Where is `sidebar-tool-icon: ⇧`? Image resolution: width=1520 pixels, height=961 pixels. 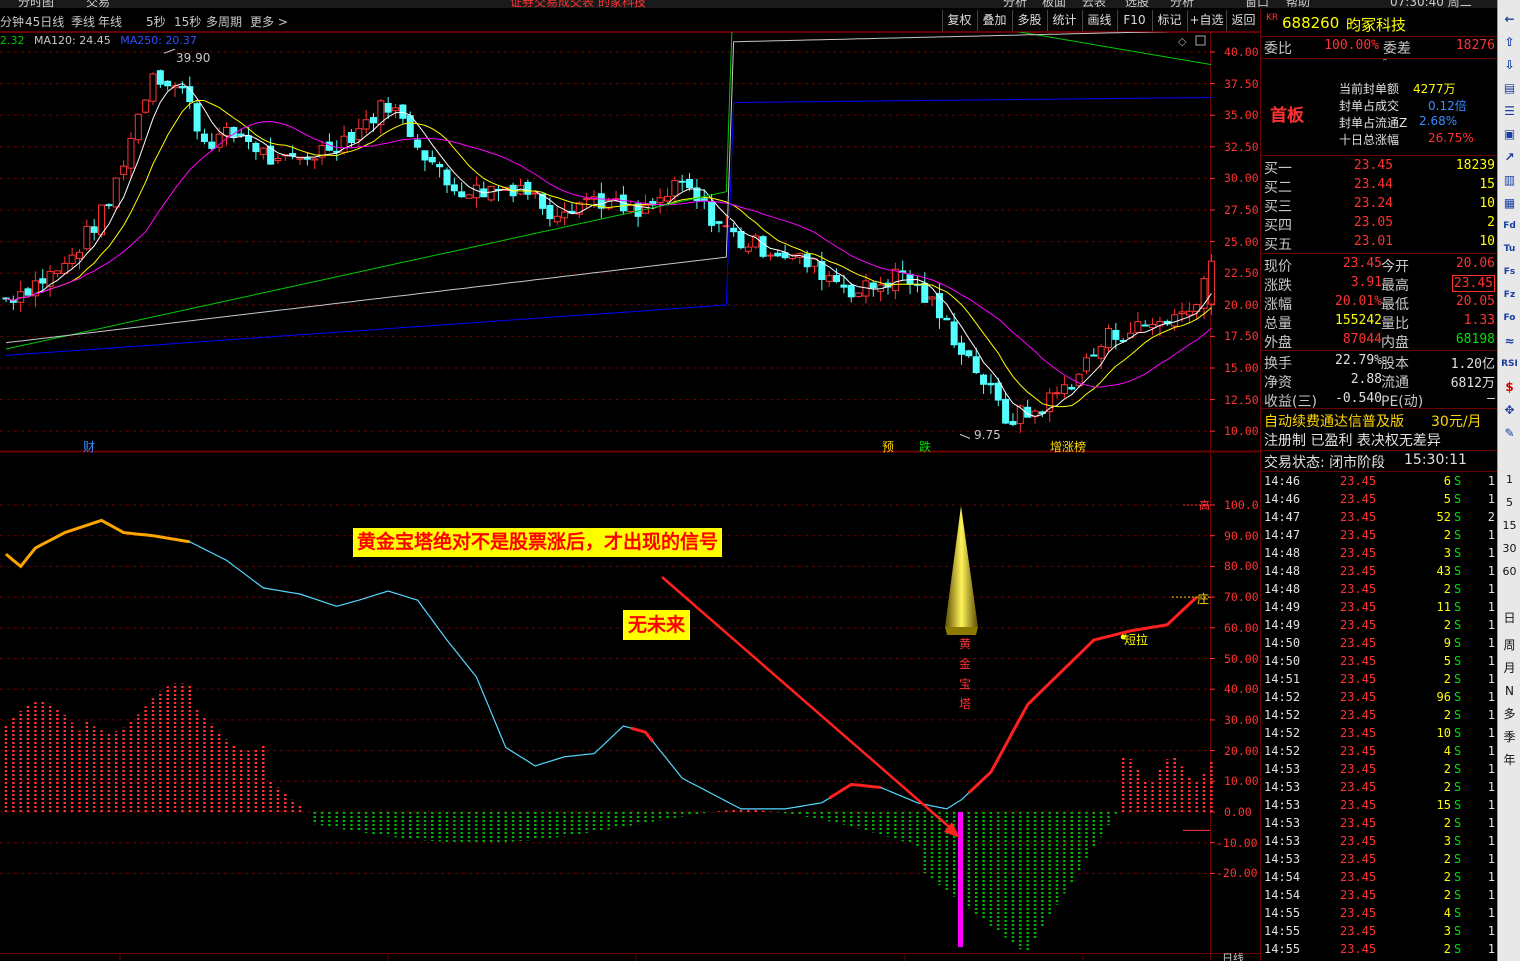 sidebar-tool-icon: ⇧ is located at coordinates (1509, 42).